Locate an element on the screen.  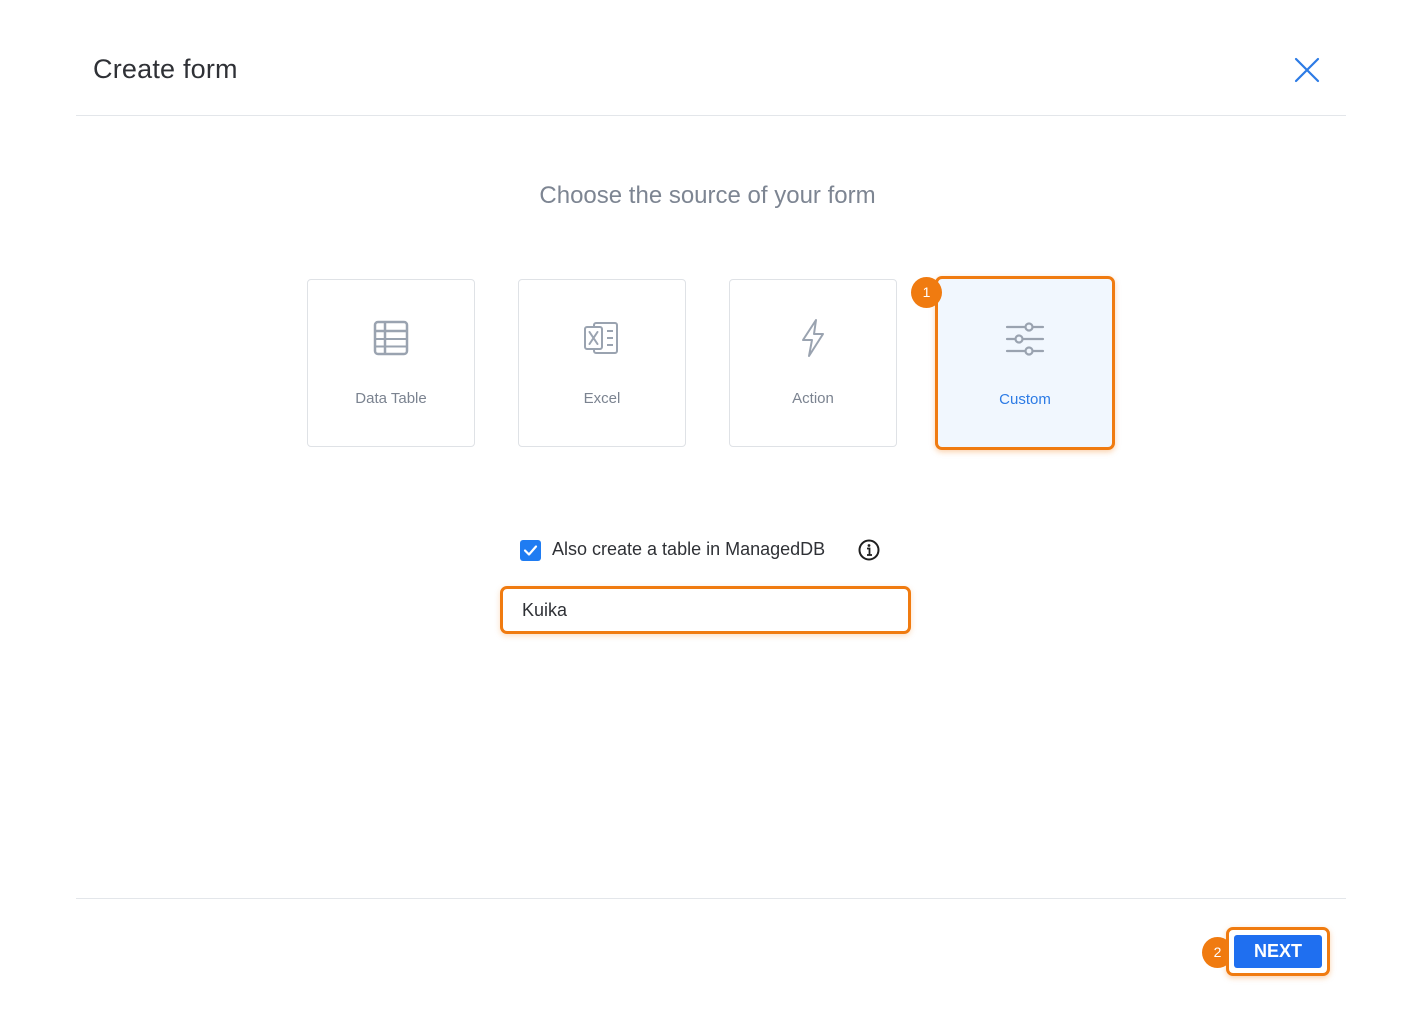
checkmark-icon is located at coordinates (530, 550).